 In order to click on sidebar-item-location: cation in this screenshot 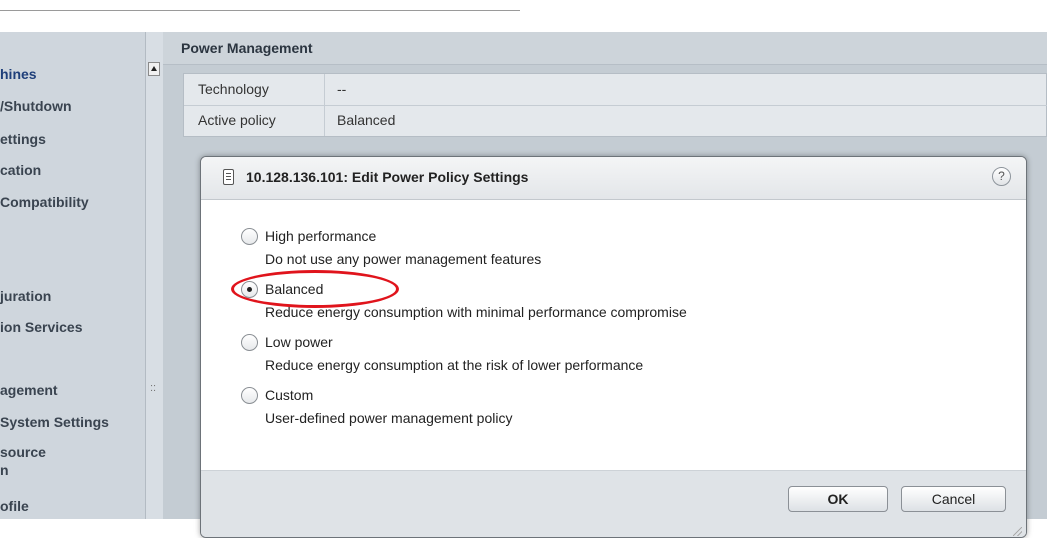, I will do `click(75, 170)`.